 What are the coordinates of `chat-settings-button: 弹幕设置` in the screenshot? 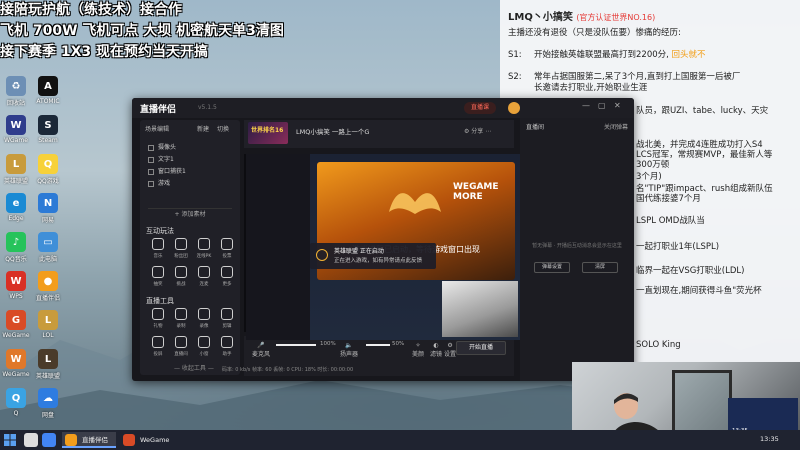 It's located at (552, 267).